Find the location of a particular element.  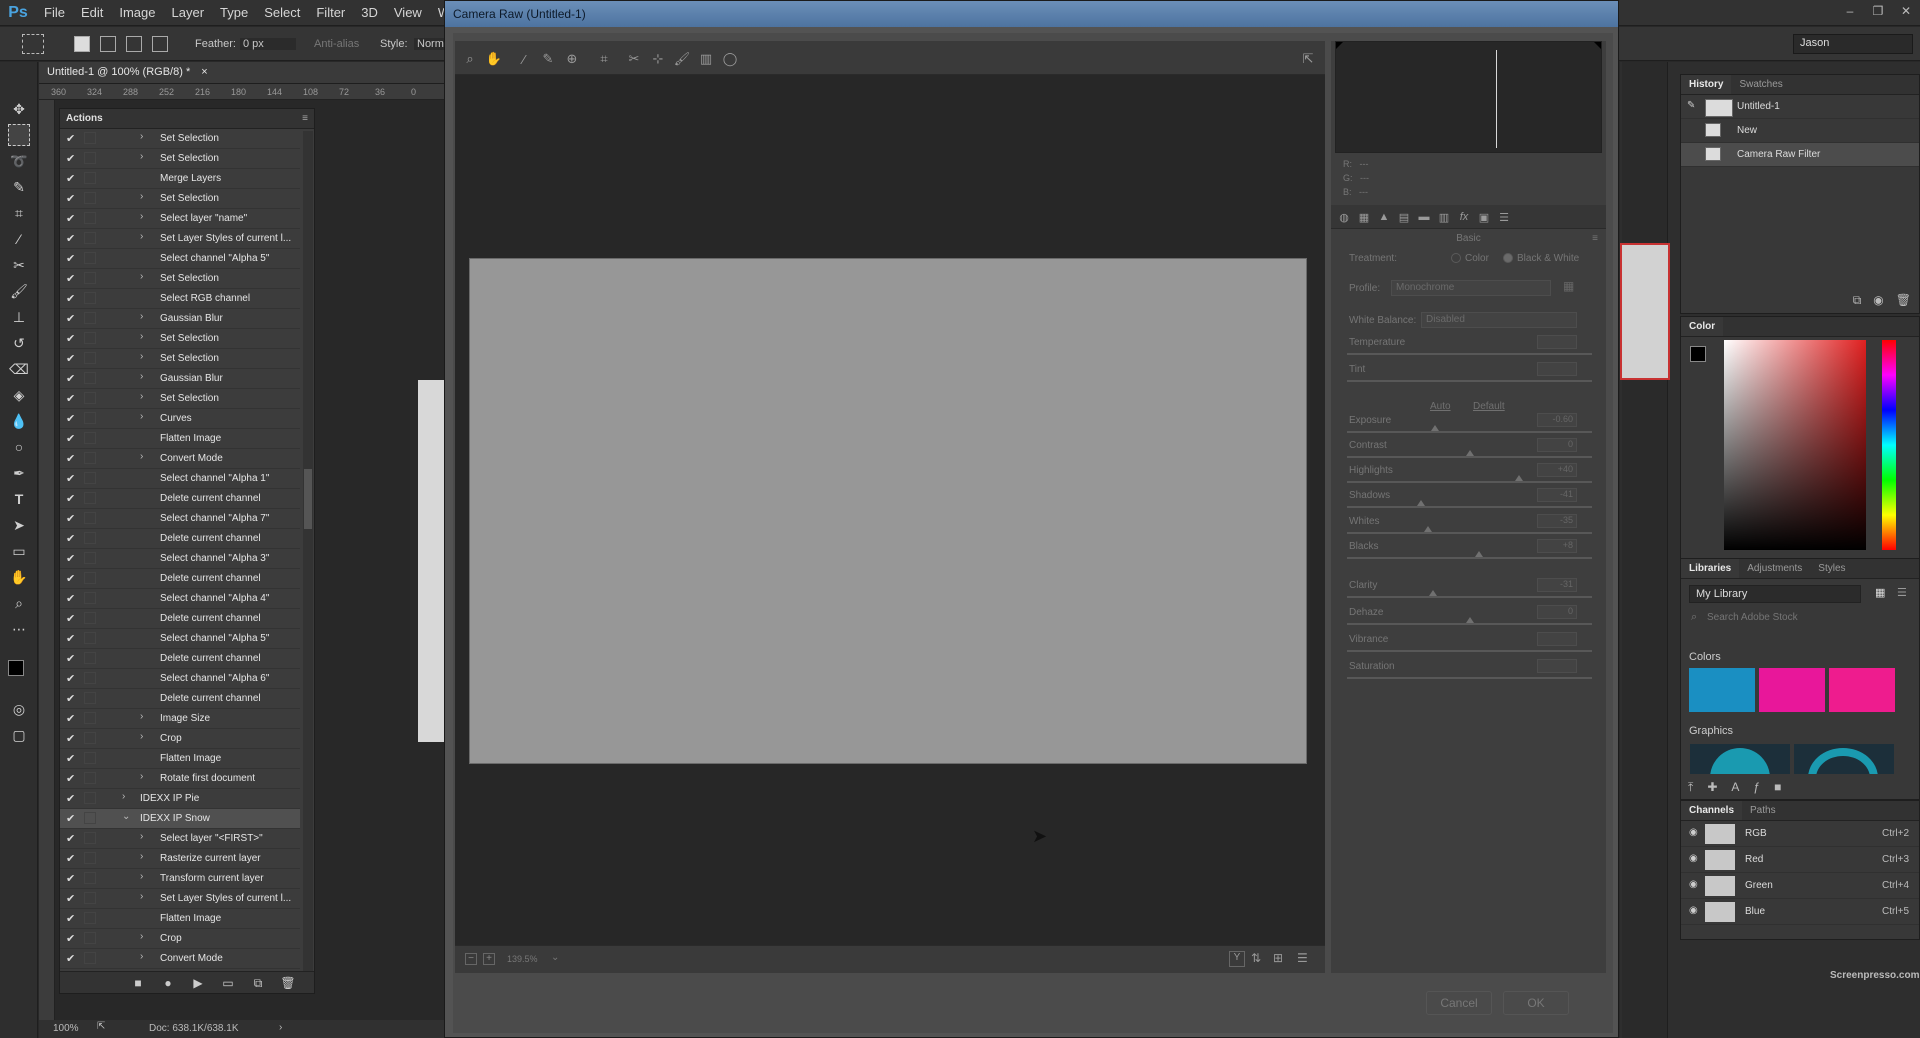

dodge-tool-icon: ○ is located at coordinates (19, 447).